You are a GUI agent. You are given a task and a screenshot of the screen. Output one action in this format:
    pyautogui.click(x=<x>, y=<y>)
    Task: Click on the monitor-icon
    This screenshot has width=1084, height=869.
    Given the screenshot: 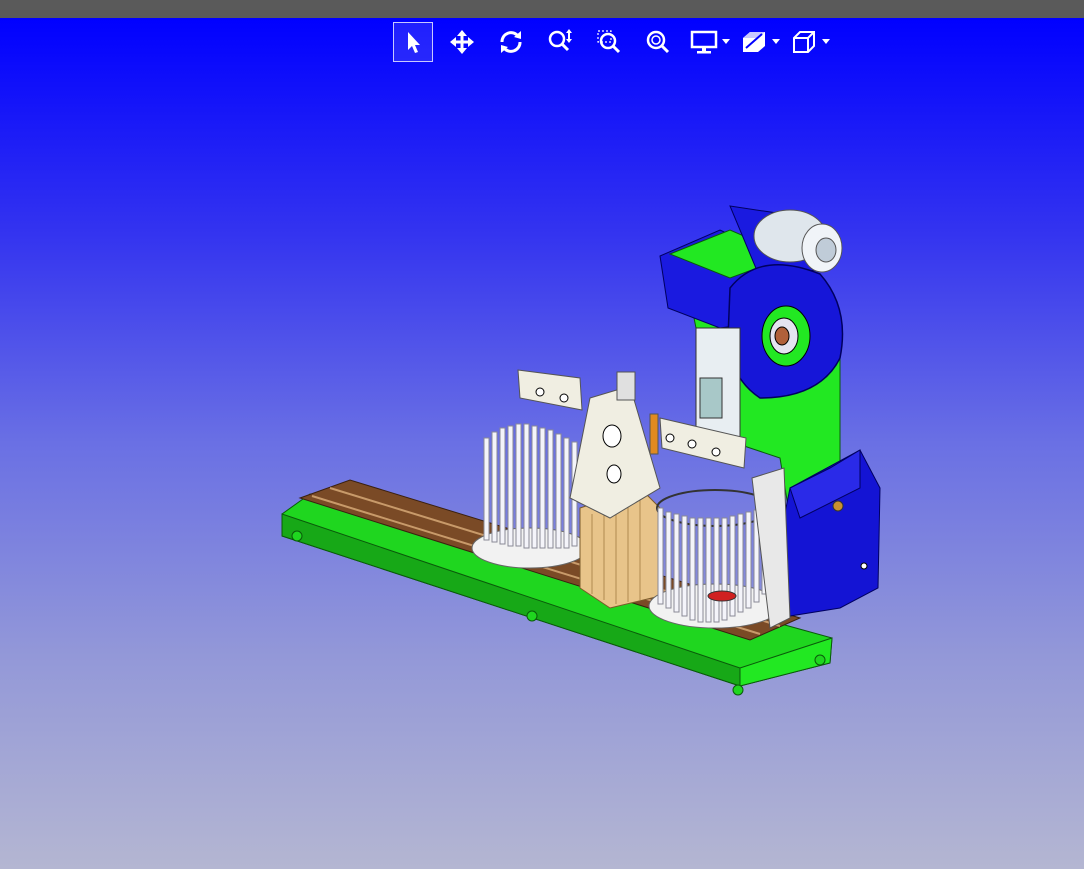 What is the action you would take?
    pyautogui.click(x=704, y=42)
    